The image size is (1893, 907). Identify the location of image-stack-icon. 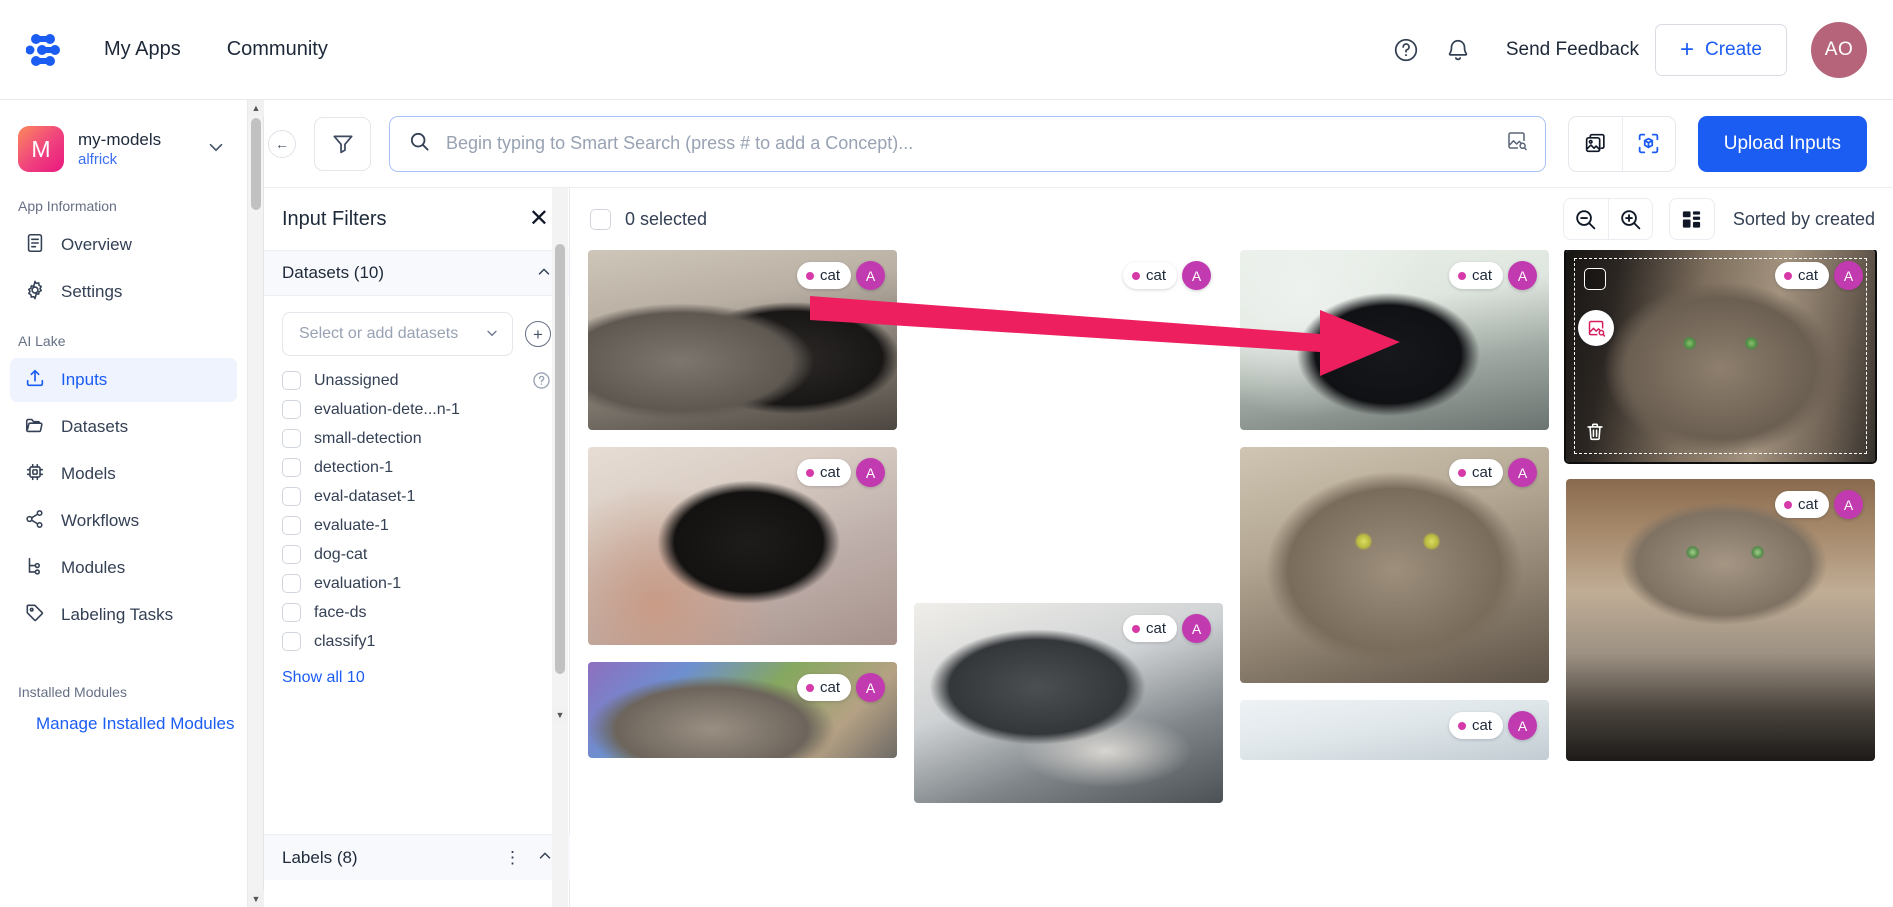
(1595, 143).